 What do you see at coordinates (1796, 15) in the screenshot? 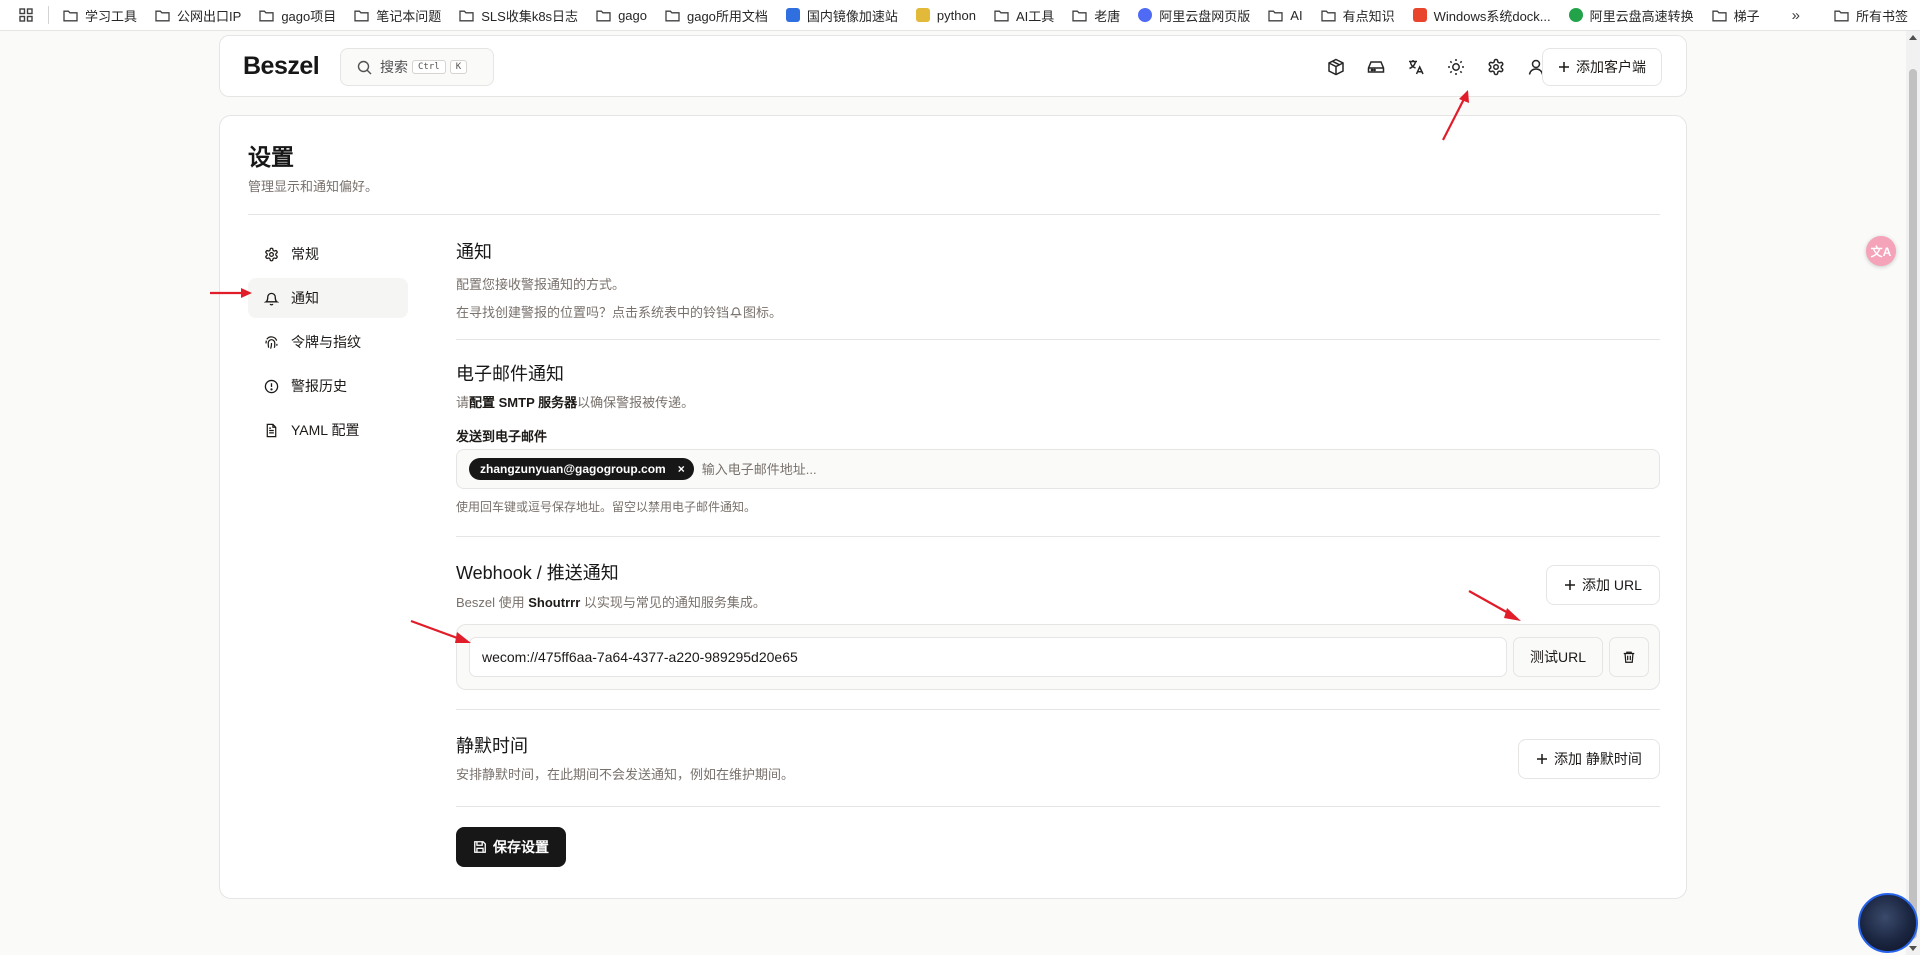
I see `bookmarks-more-icon: »` at bounding box center [1796, 15].